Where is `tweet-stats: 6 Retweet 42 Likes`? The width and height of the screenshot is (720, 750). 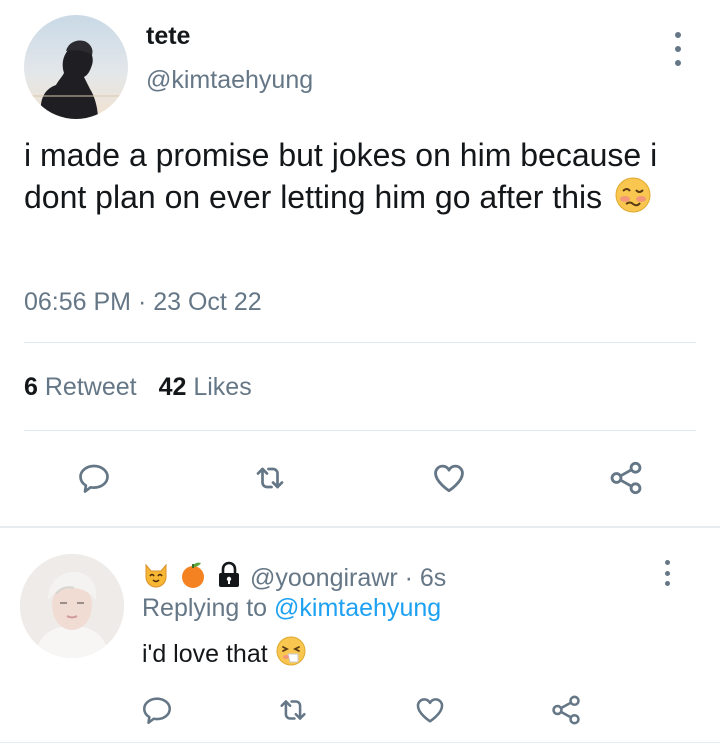 tweet-stats: 6 Retweet 42 Likes is located at coordinates (138, 387).